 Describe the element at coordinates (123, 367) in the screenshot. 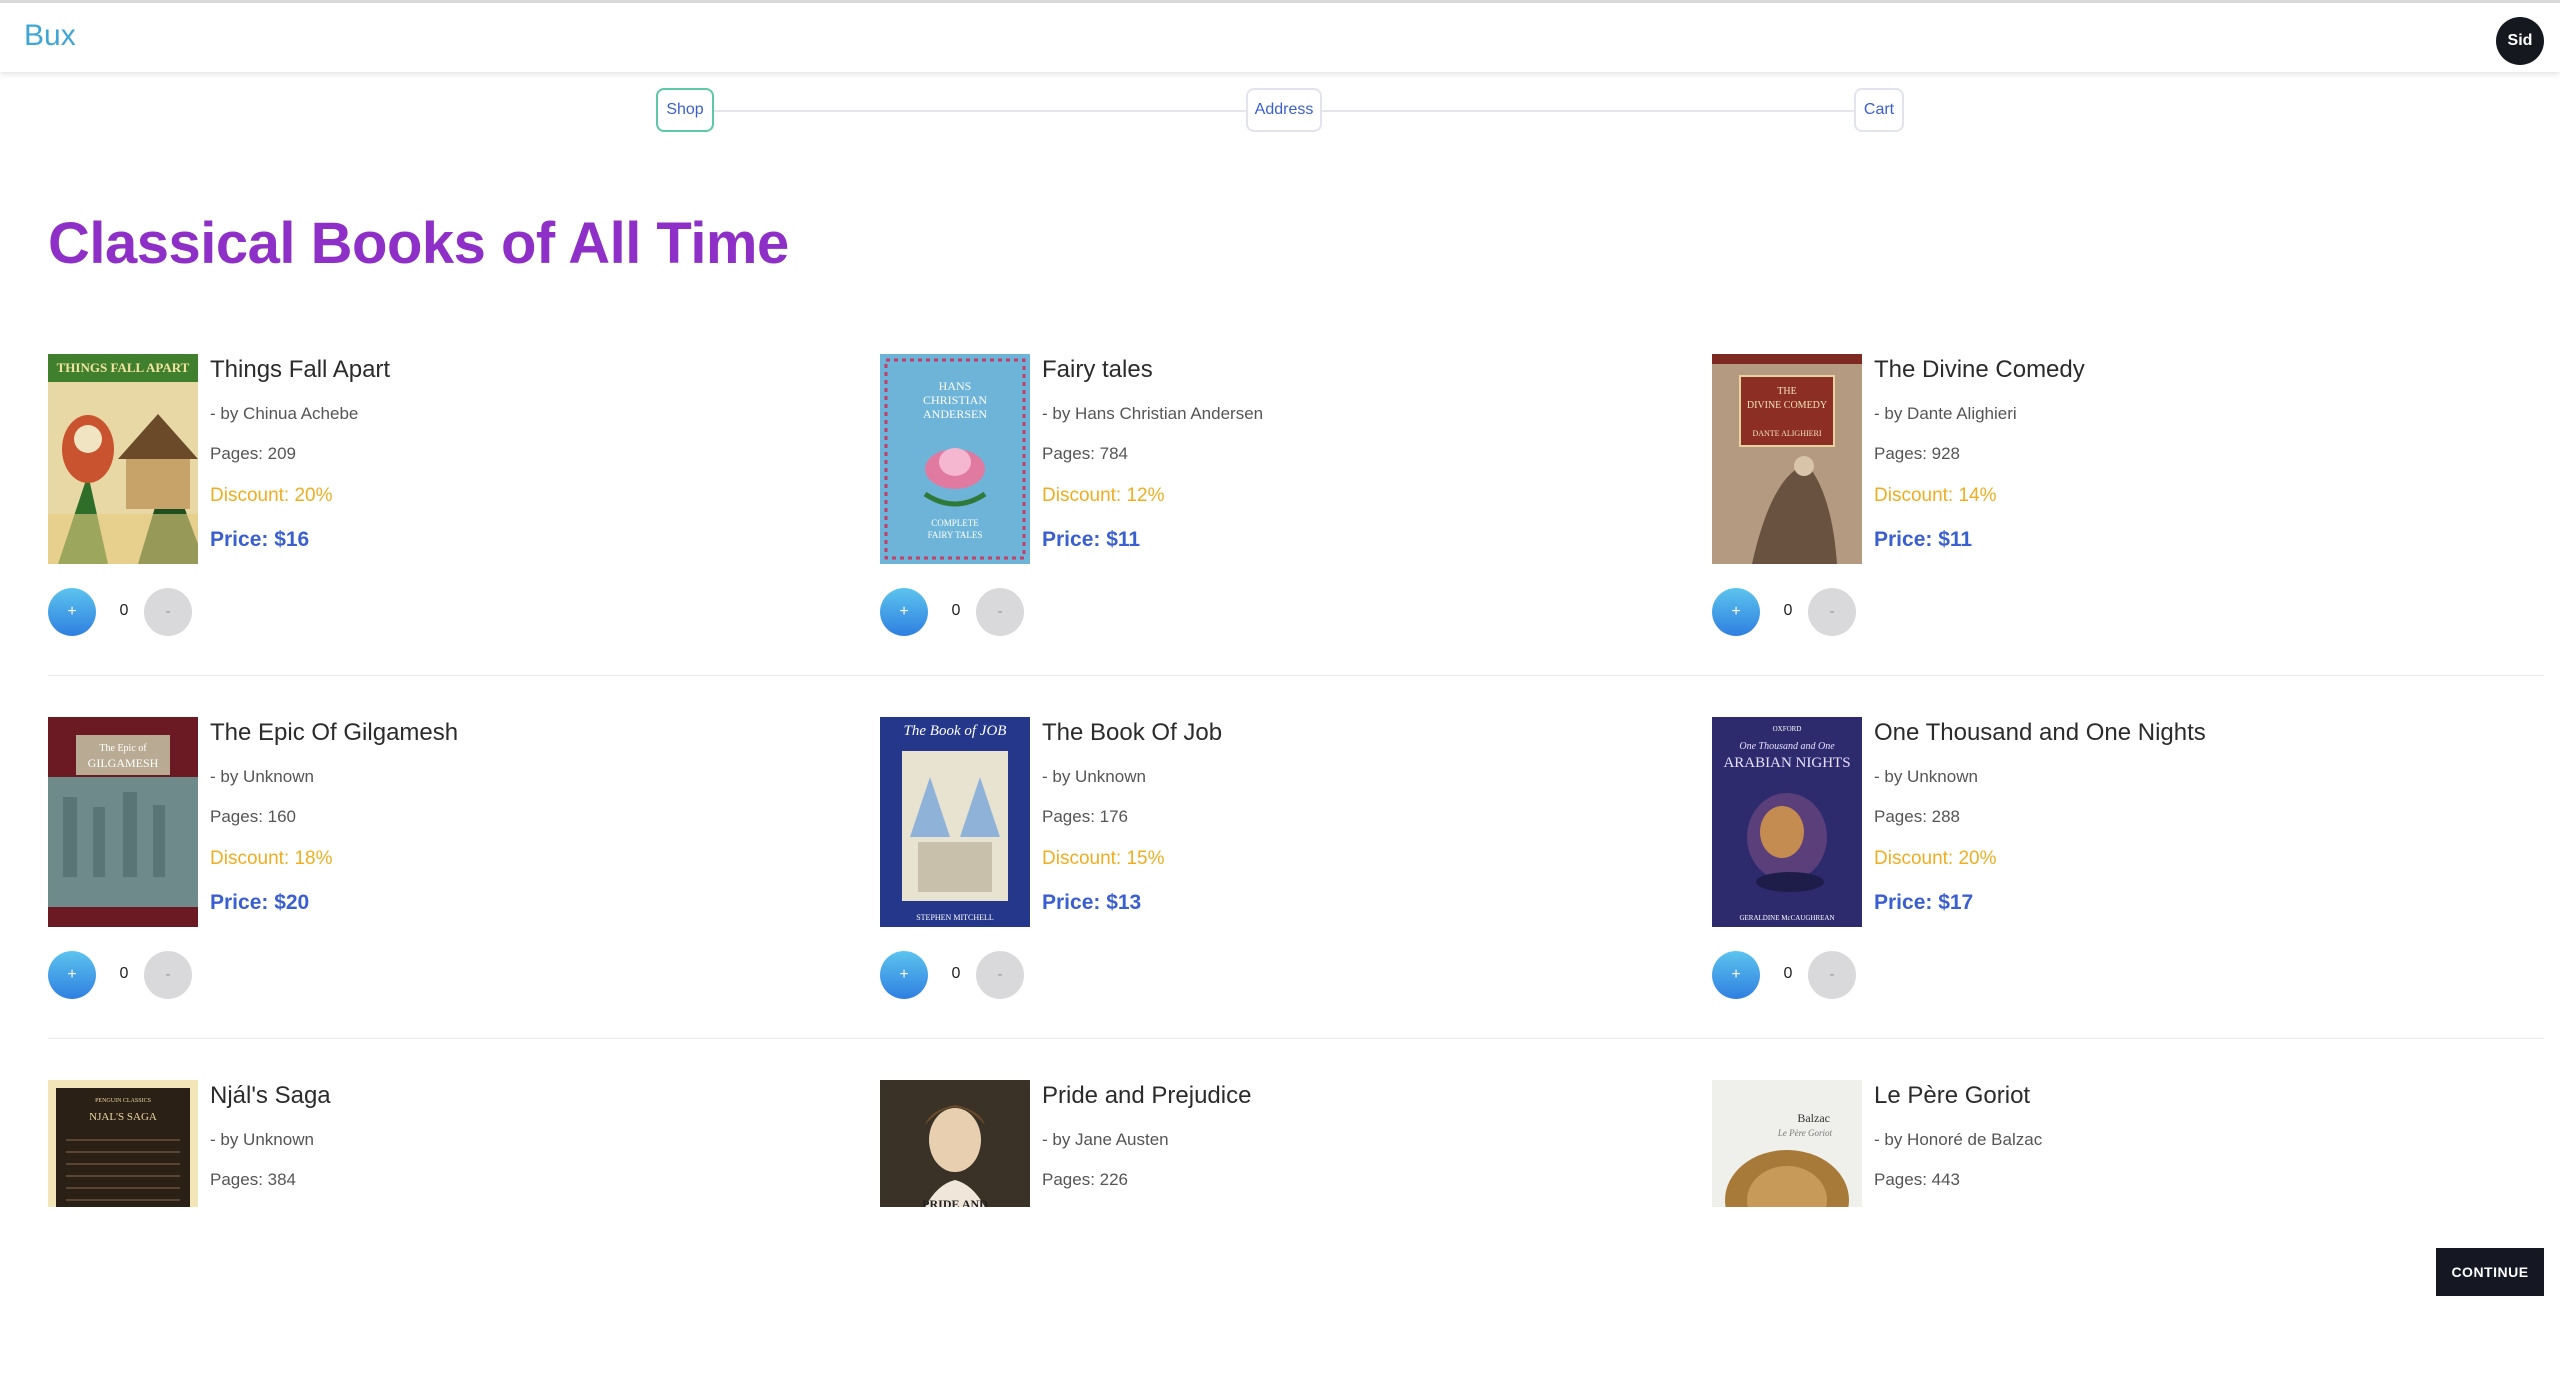

I see `svg-text: THINGS FALL APART` at that location.